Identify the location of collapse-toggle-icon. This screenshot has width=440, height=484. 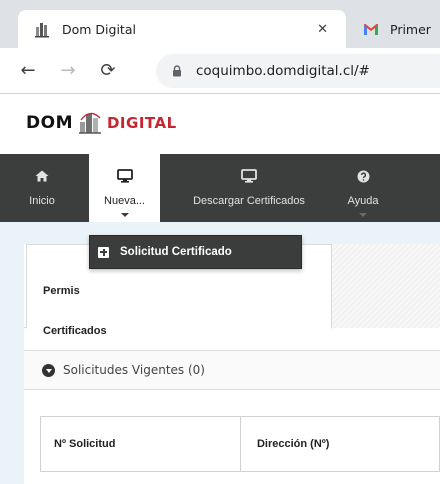
(48, 370).